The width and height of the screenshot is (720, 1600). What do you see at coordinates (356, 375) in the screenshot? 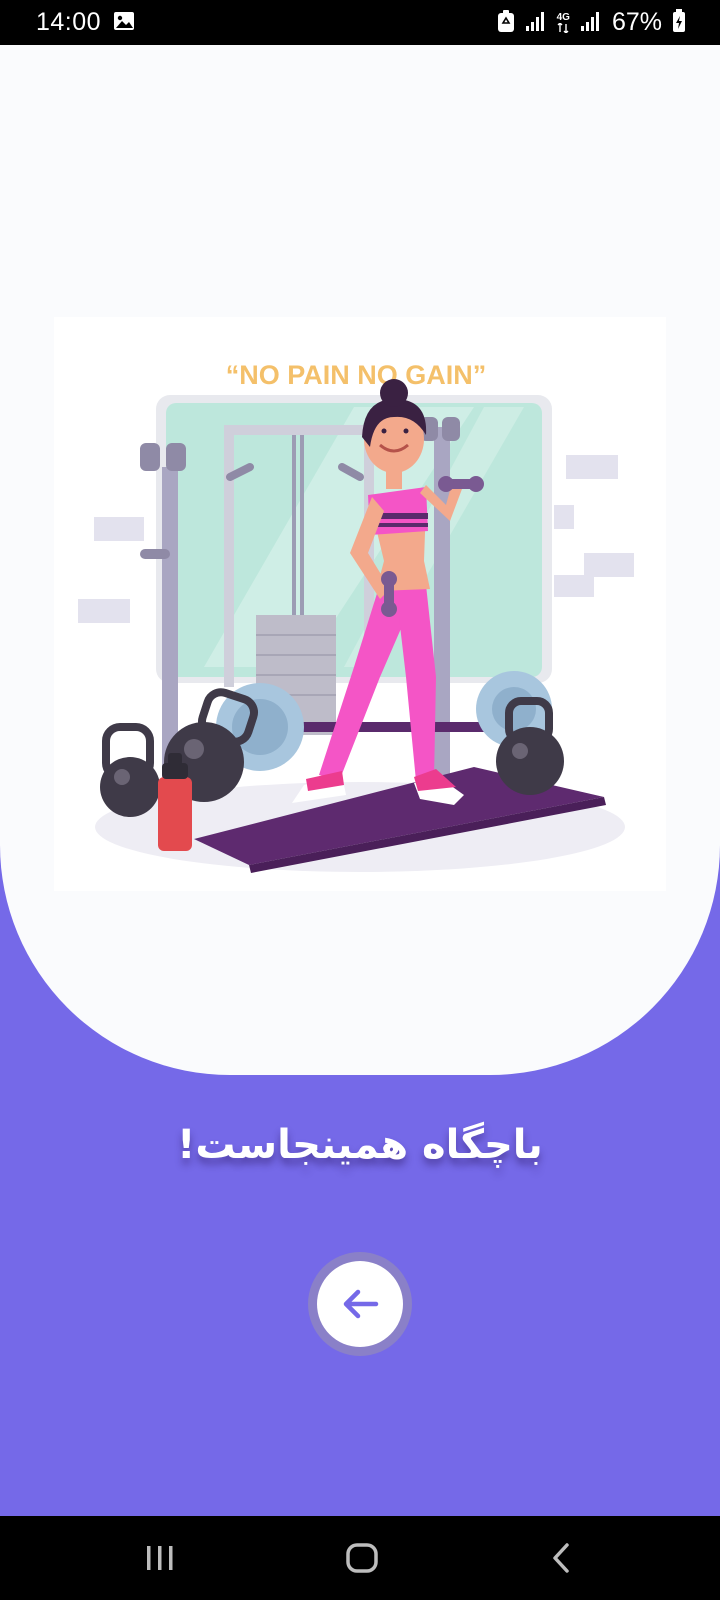
I see `poster-text: “NO PAIN NO GAIN”` at bounding box center [356, 375].